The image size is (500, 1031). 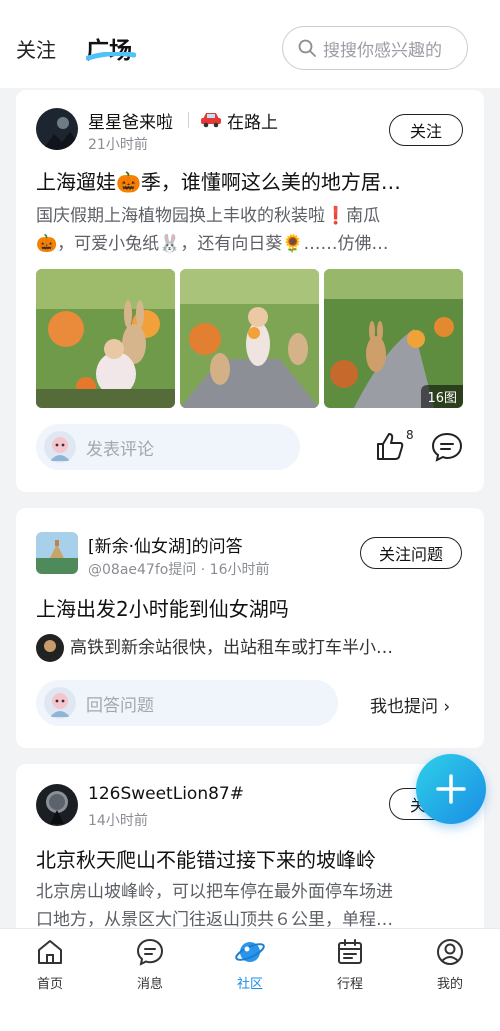 What do you see at coordinates (57, 553) in the screenshot?
I see `group-thumbnail` at bounding box center [57, 553].